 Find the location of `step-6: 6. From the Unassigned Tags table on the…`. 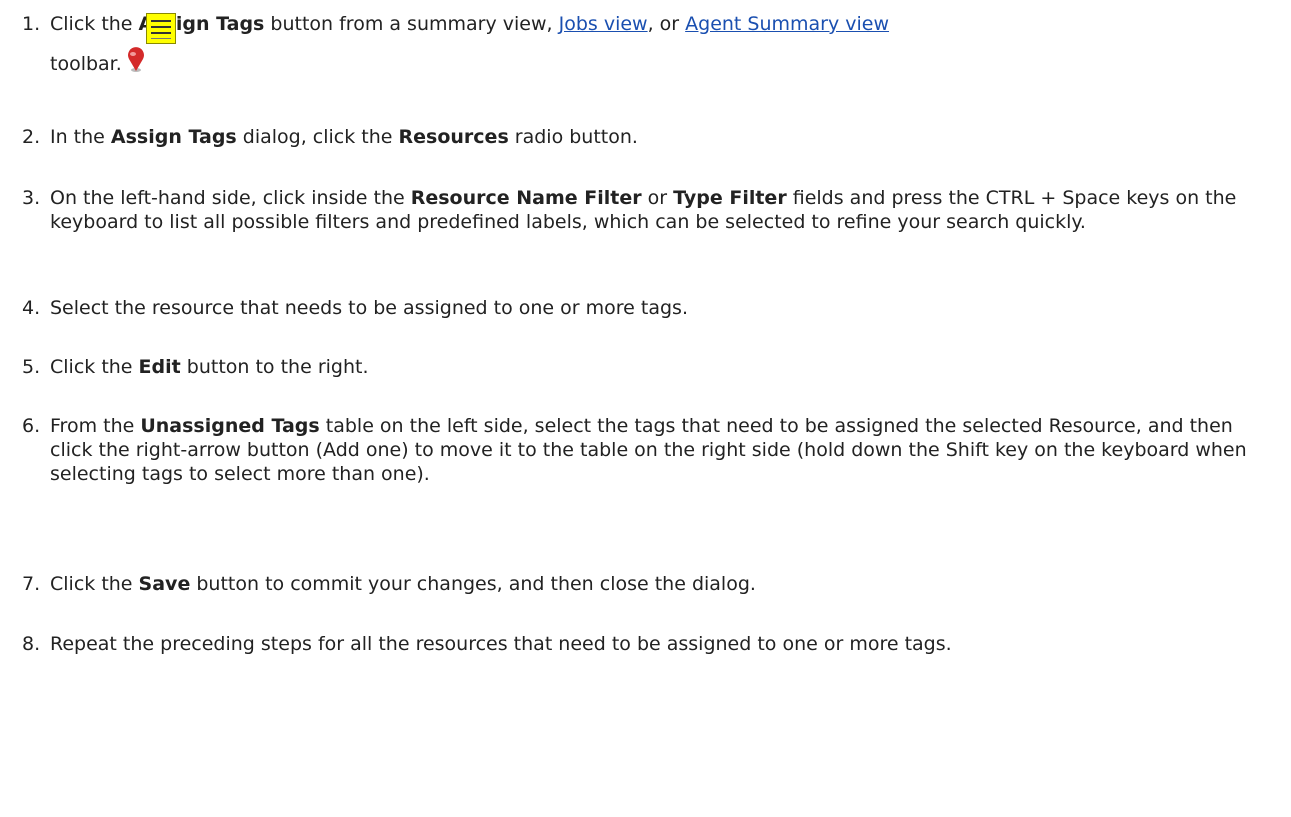

step-6: 6. From the Unassigned Tags table on the… is located at coordinates (635, 450).